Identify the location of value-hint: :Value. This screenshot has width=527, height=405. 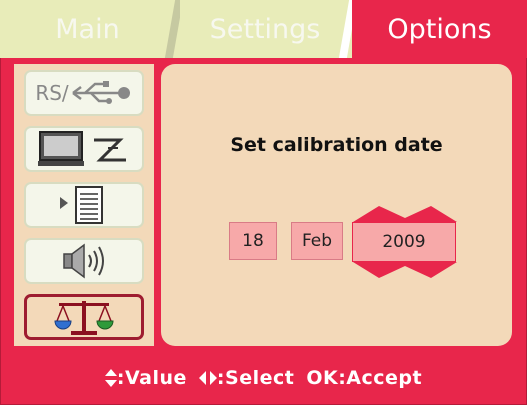
(145, 377).